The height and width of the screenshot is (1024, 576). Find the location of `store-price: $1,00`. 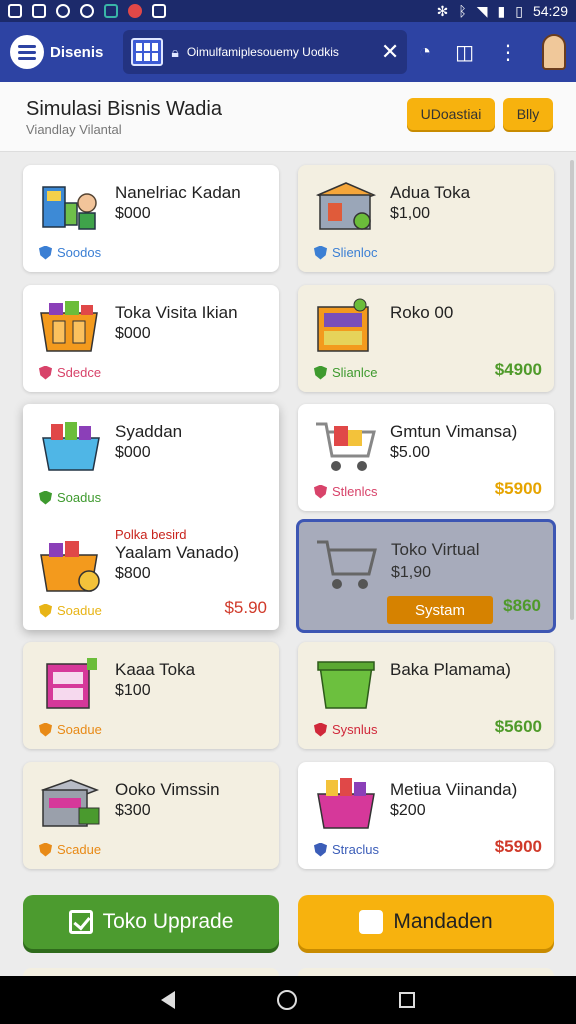

store-price: $1,00 is located at coordinates (410, 213).